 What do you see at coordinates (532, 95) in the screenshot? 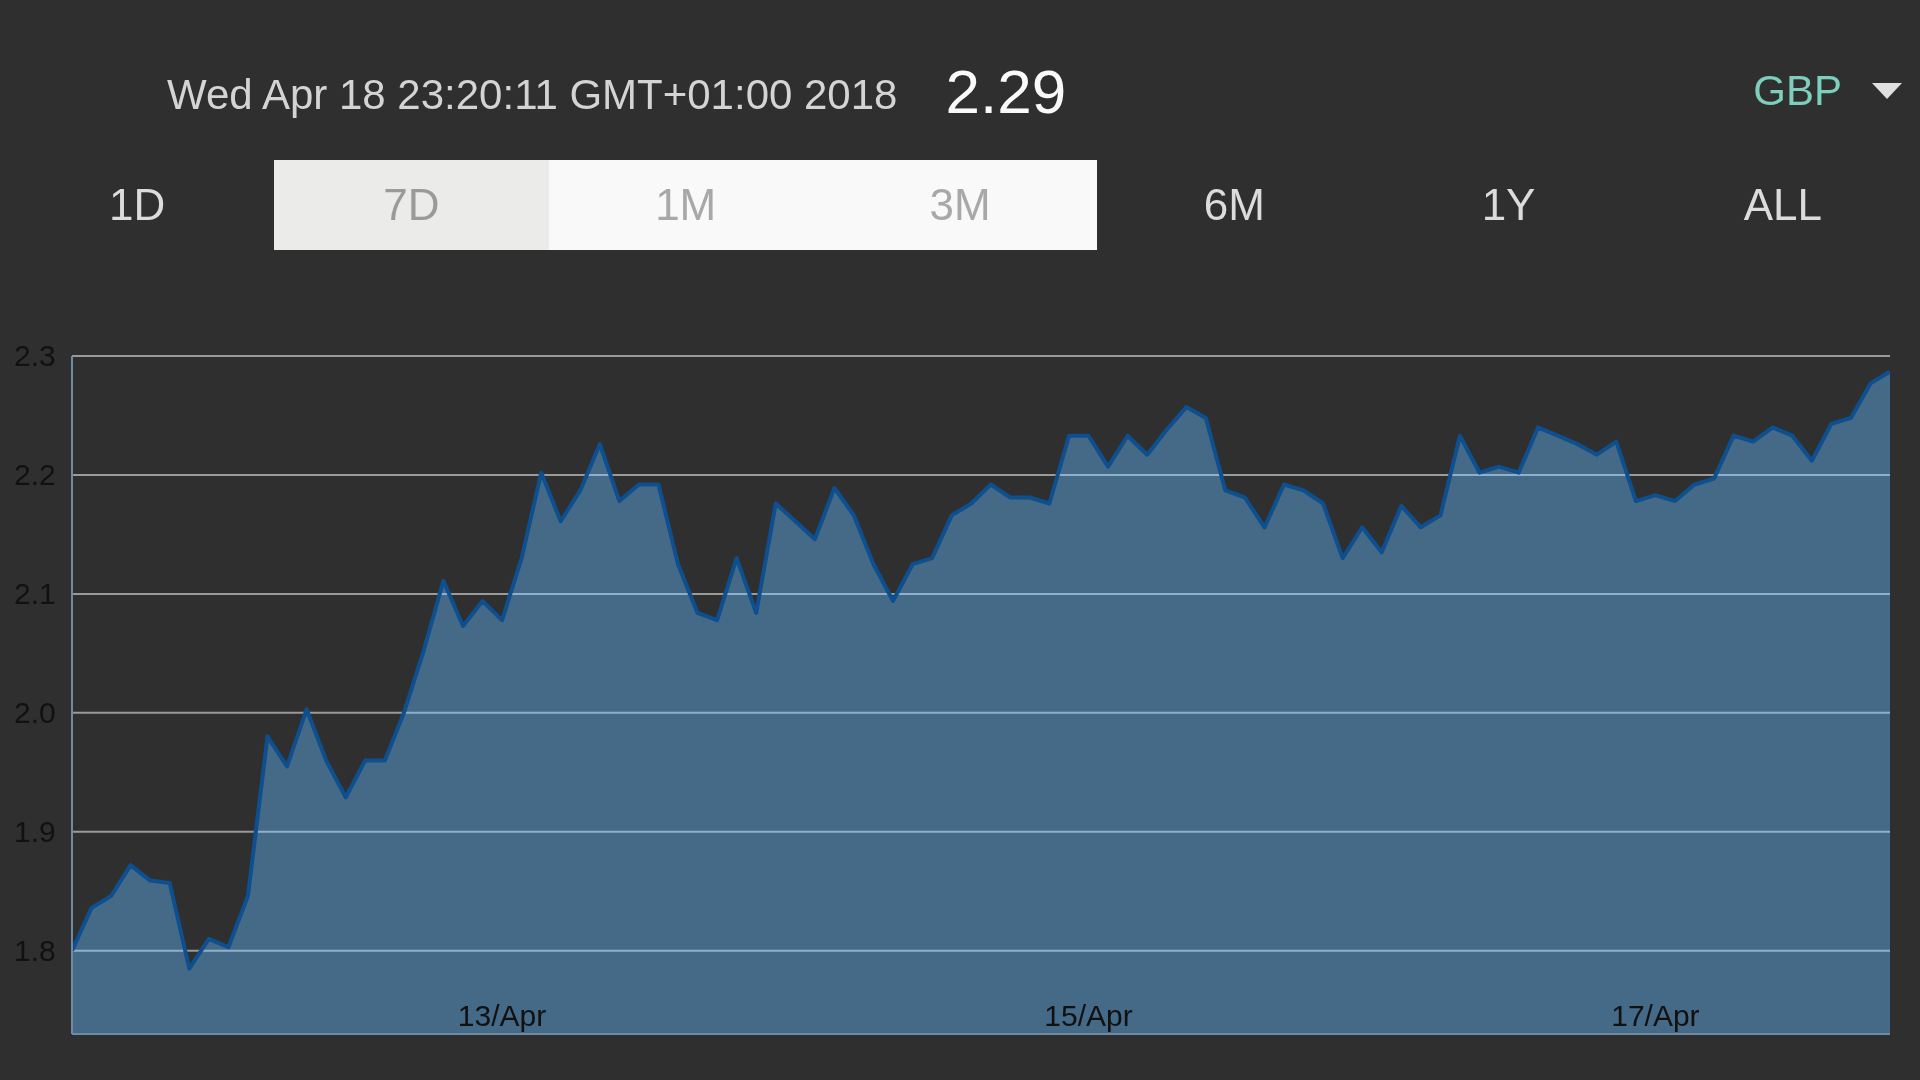
I see `timestamp: Wed Apr 18 23:20:11 GMT+01:00 2018` at bounding box center [532, 95].